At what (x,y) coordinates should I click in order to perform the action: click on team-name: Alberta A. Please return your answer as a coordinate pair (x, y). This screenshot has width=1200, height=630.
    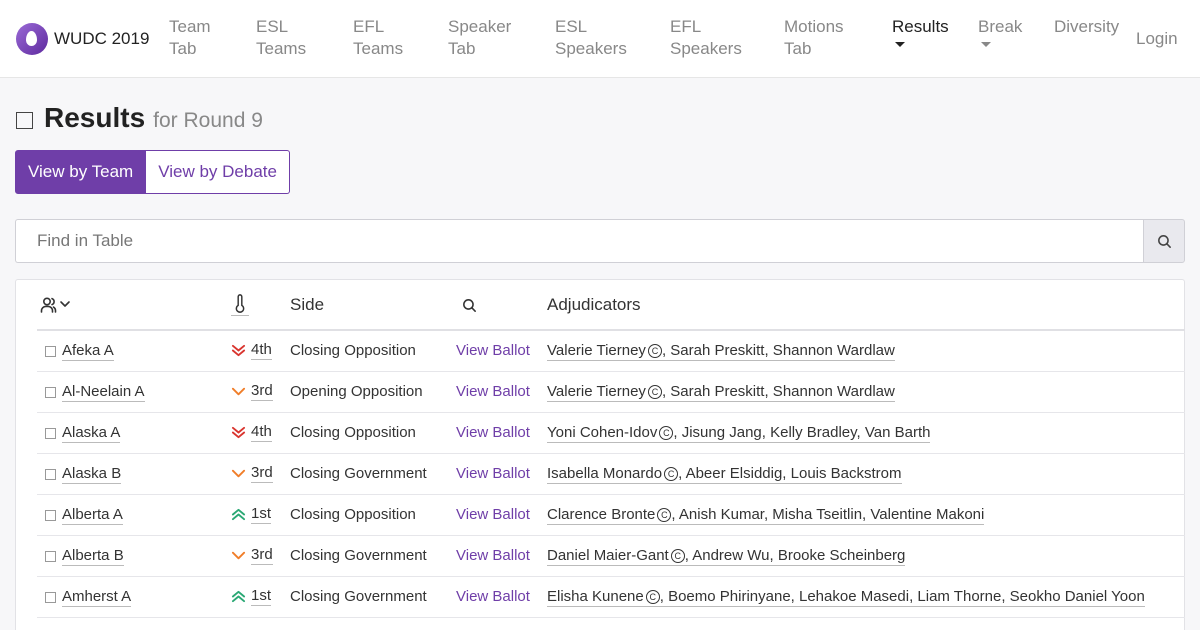
    Looking at the image, I should click on (92, 515).